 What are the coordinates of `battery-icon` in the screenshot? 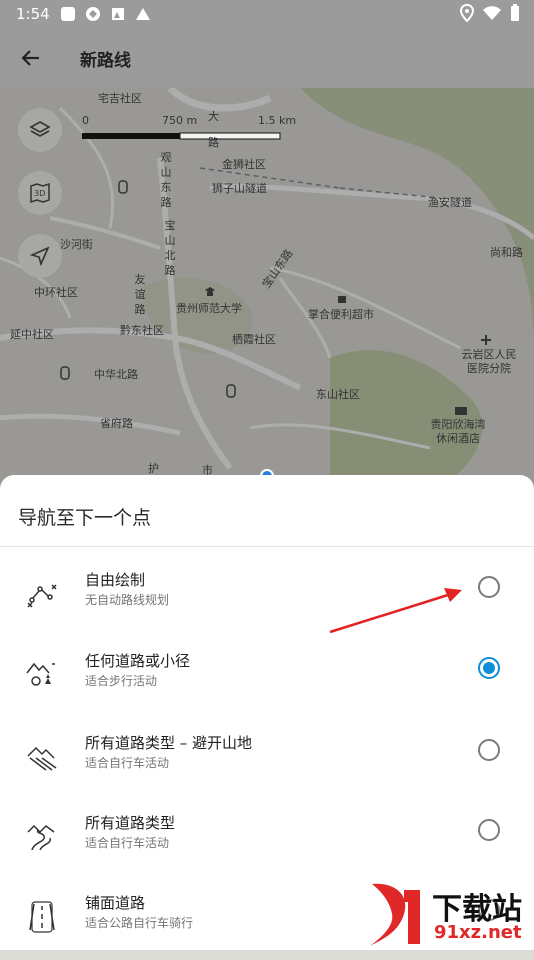 It's located at (515, 12).